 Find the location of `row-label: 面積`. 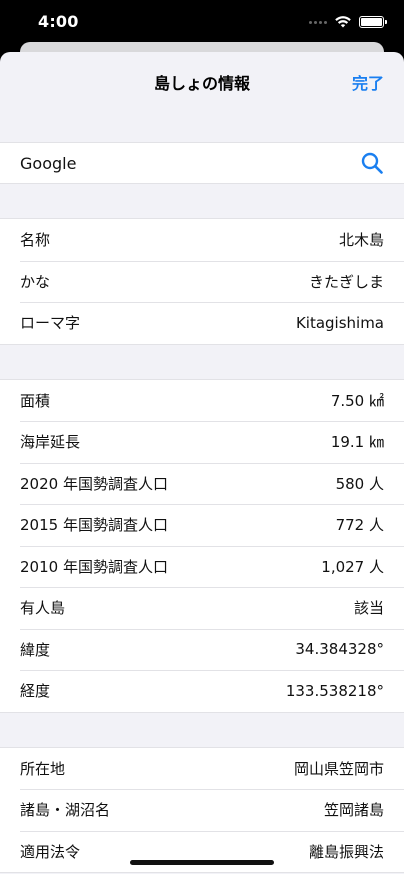

row-label: 面積 is located at coordinates (35, 400).